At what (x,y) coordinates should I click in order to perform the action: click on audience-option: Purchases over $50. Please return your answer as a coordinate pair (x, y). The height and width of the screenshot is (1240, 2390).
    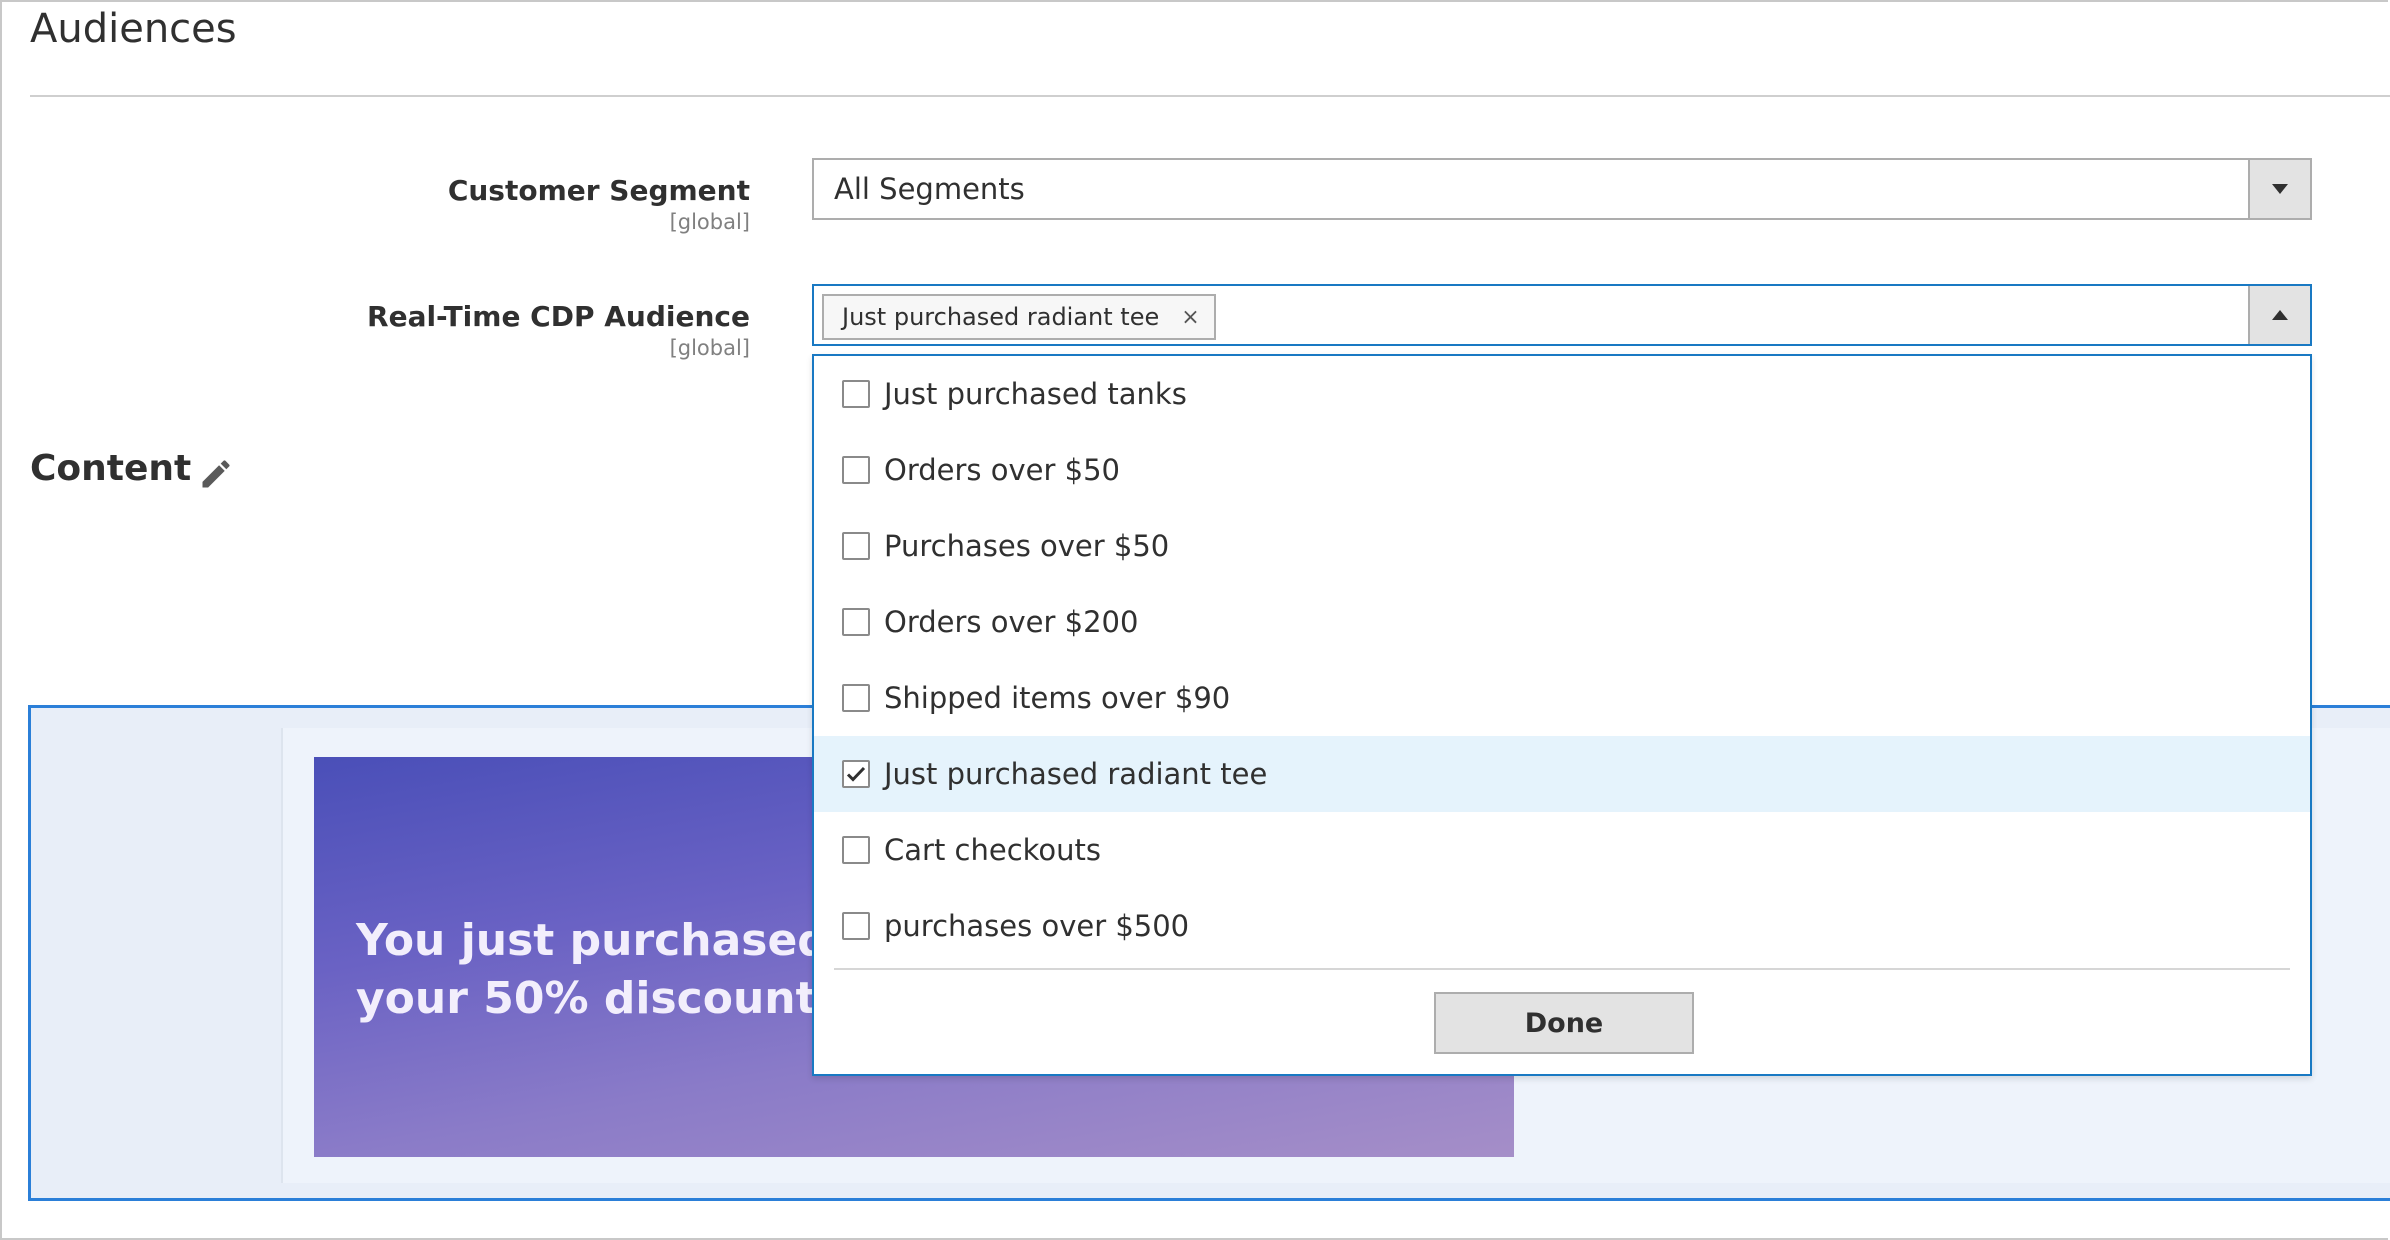
    Looking at the image, I should click on (1562, 546).